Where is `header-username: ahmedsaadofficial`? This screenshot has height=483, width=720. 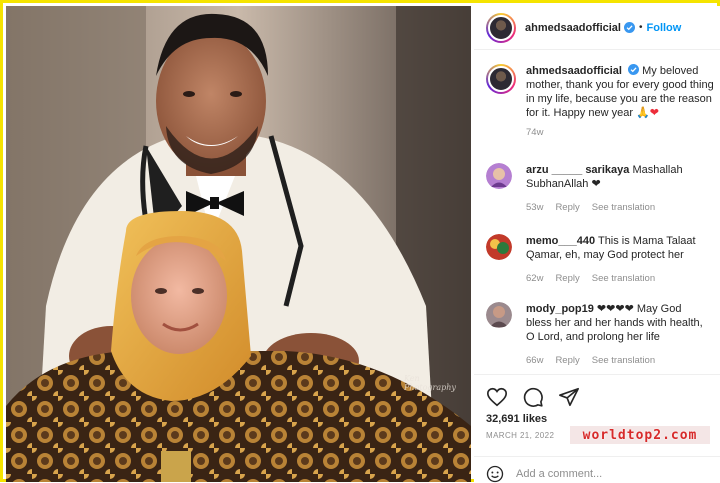
header-username: ahmedsaadofficial is located at coordinates (573, 28).